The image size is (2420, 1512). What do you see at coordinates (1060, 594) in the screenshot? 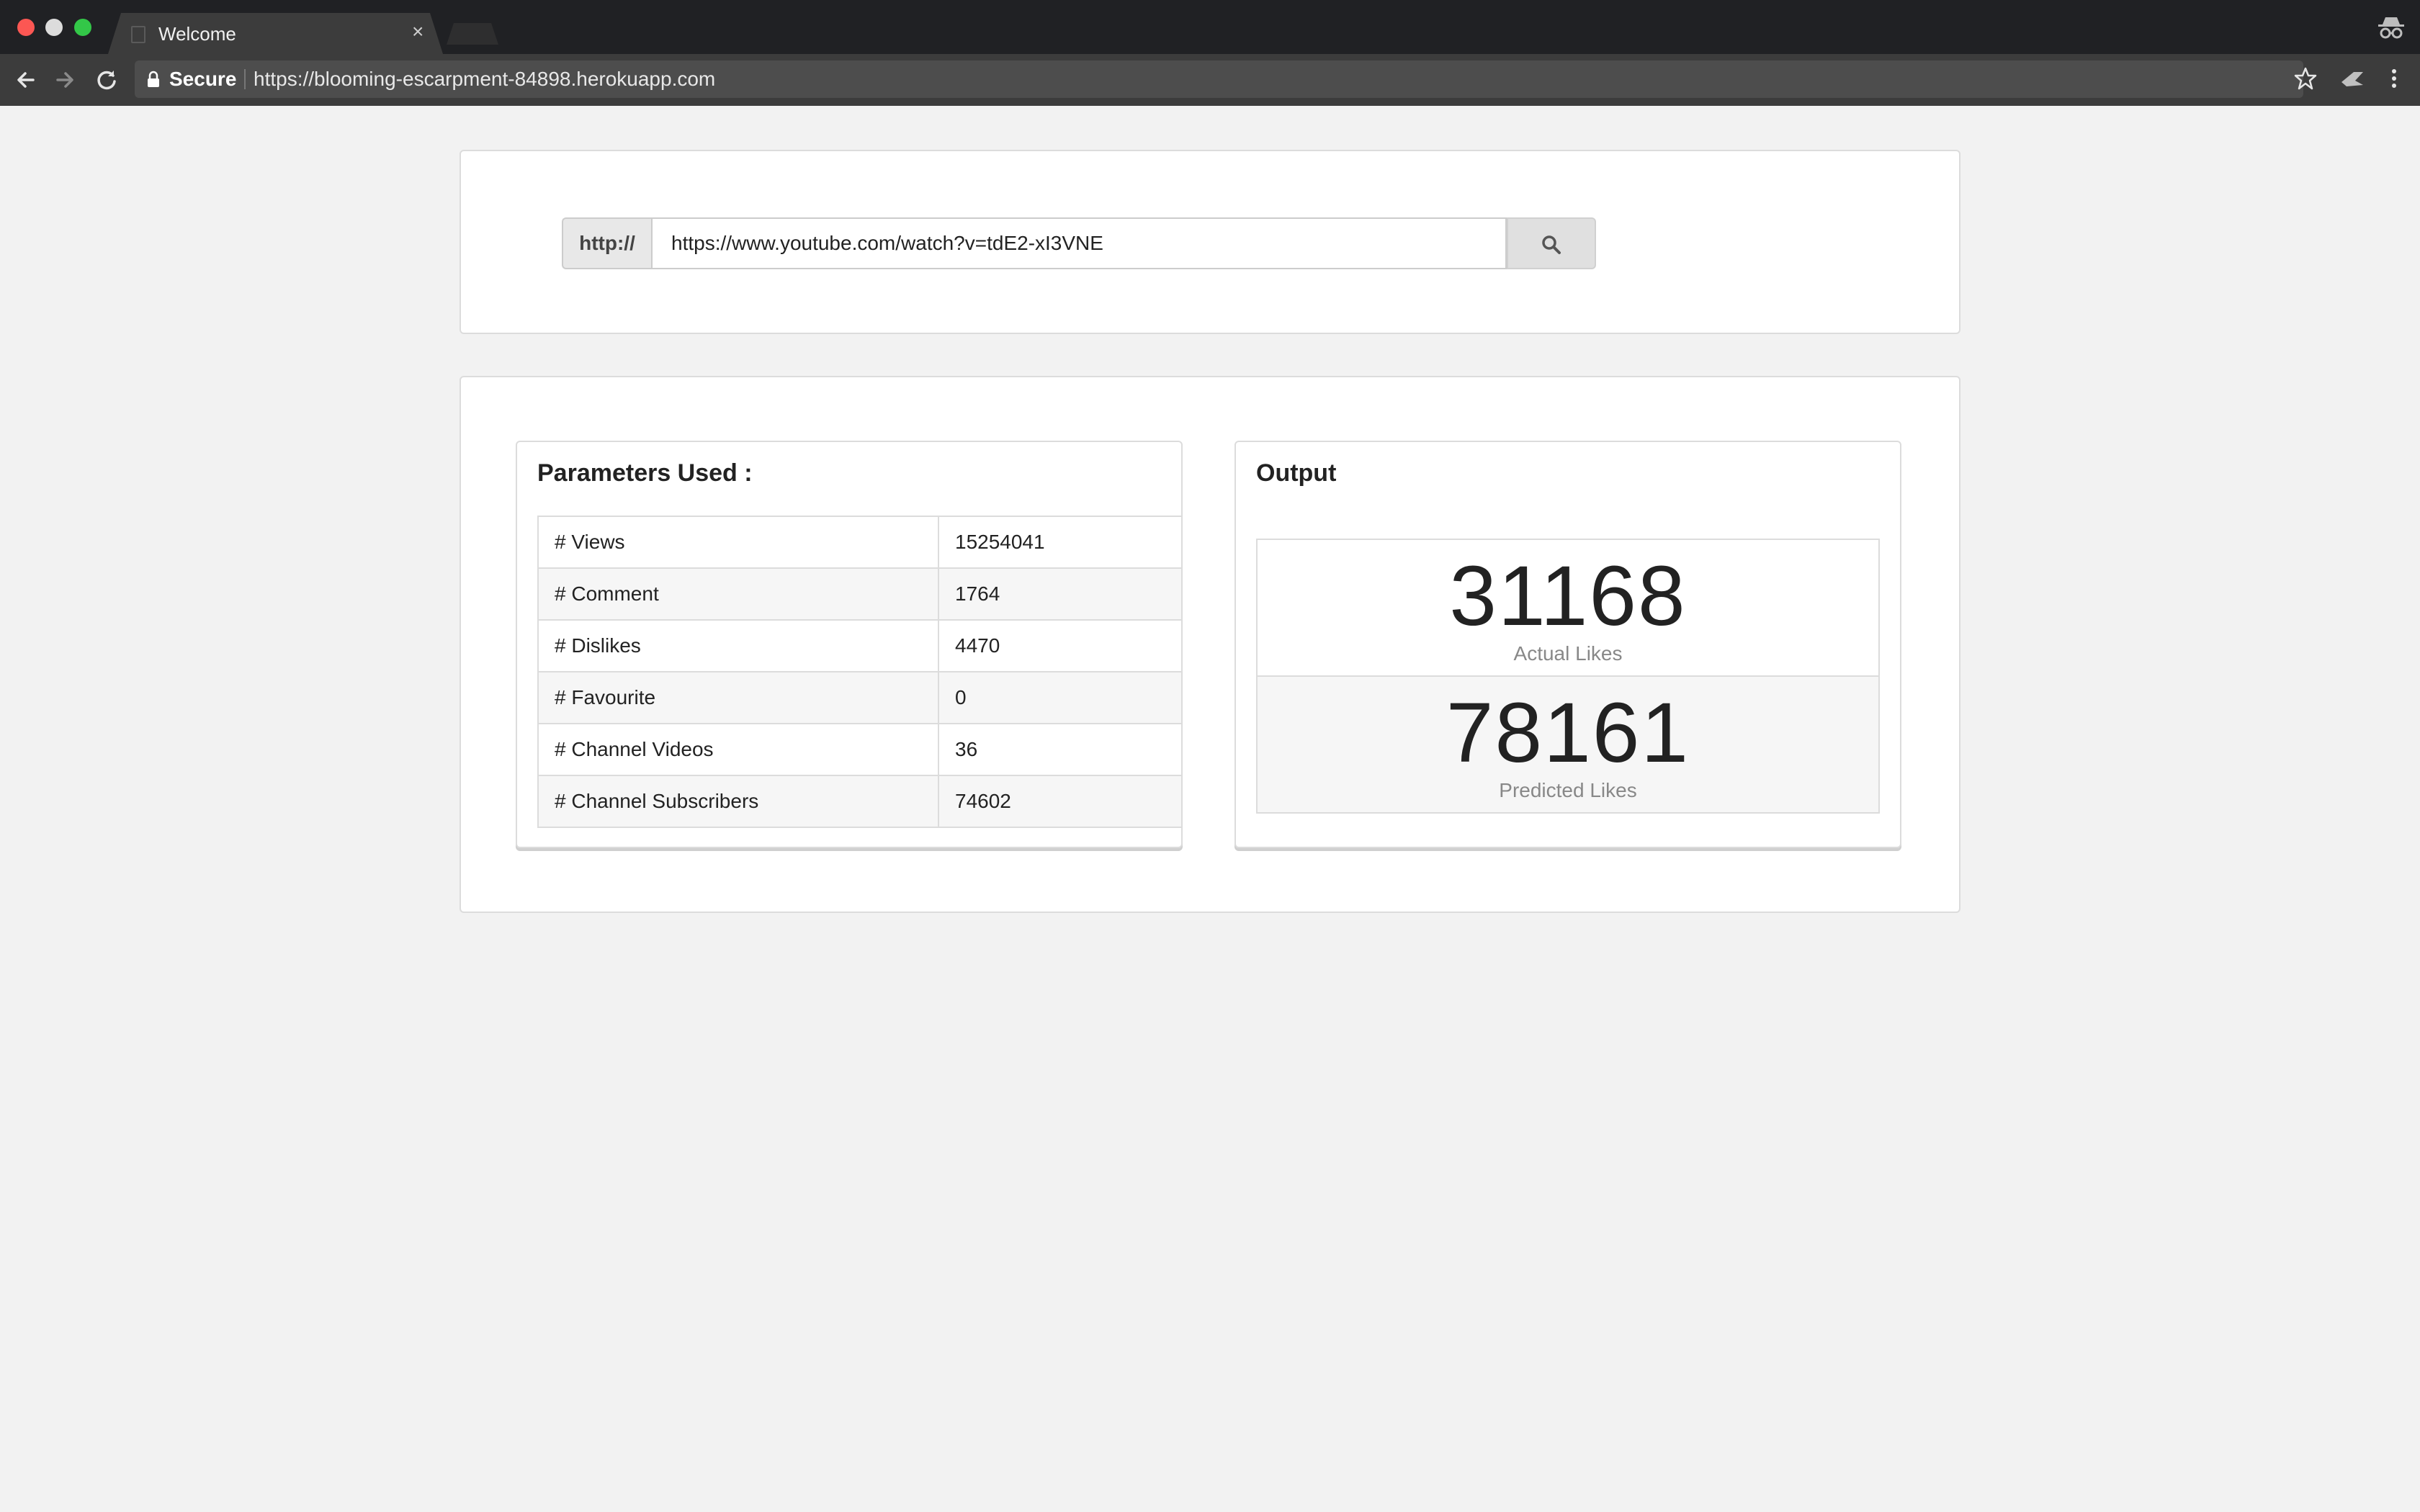
I see `param-value: 1764` at bounding box center [1060, 594].